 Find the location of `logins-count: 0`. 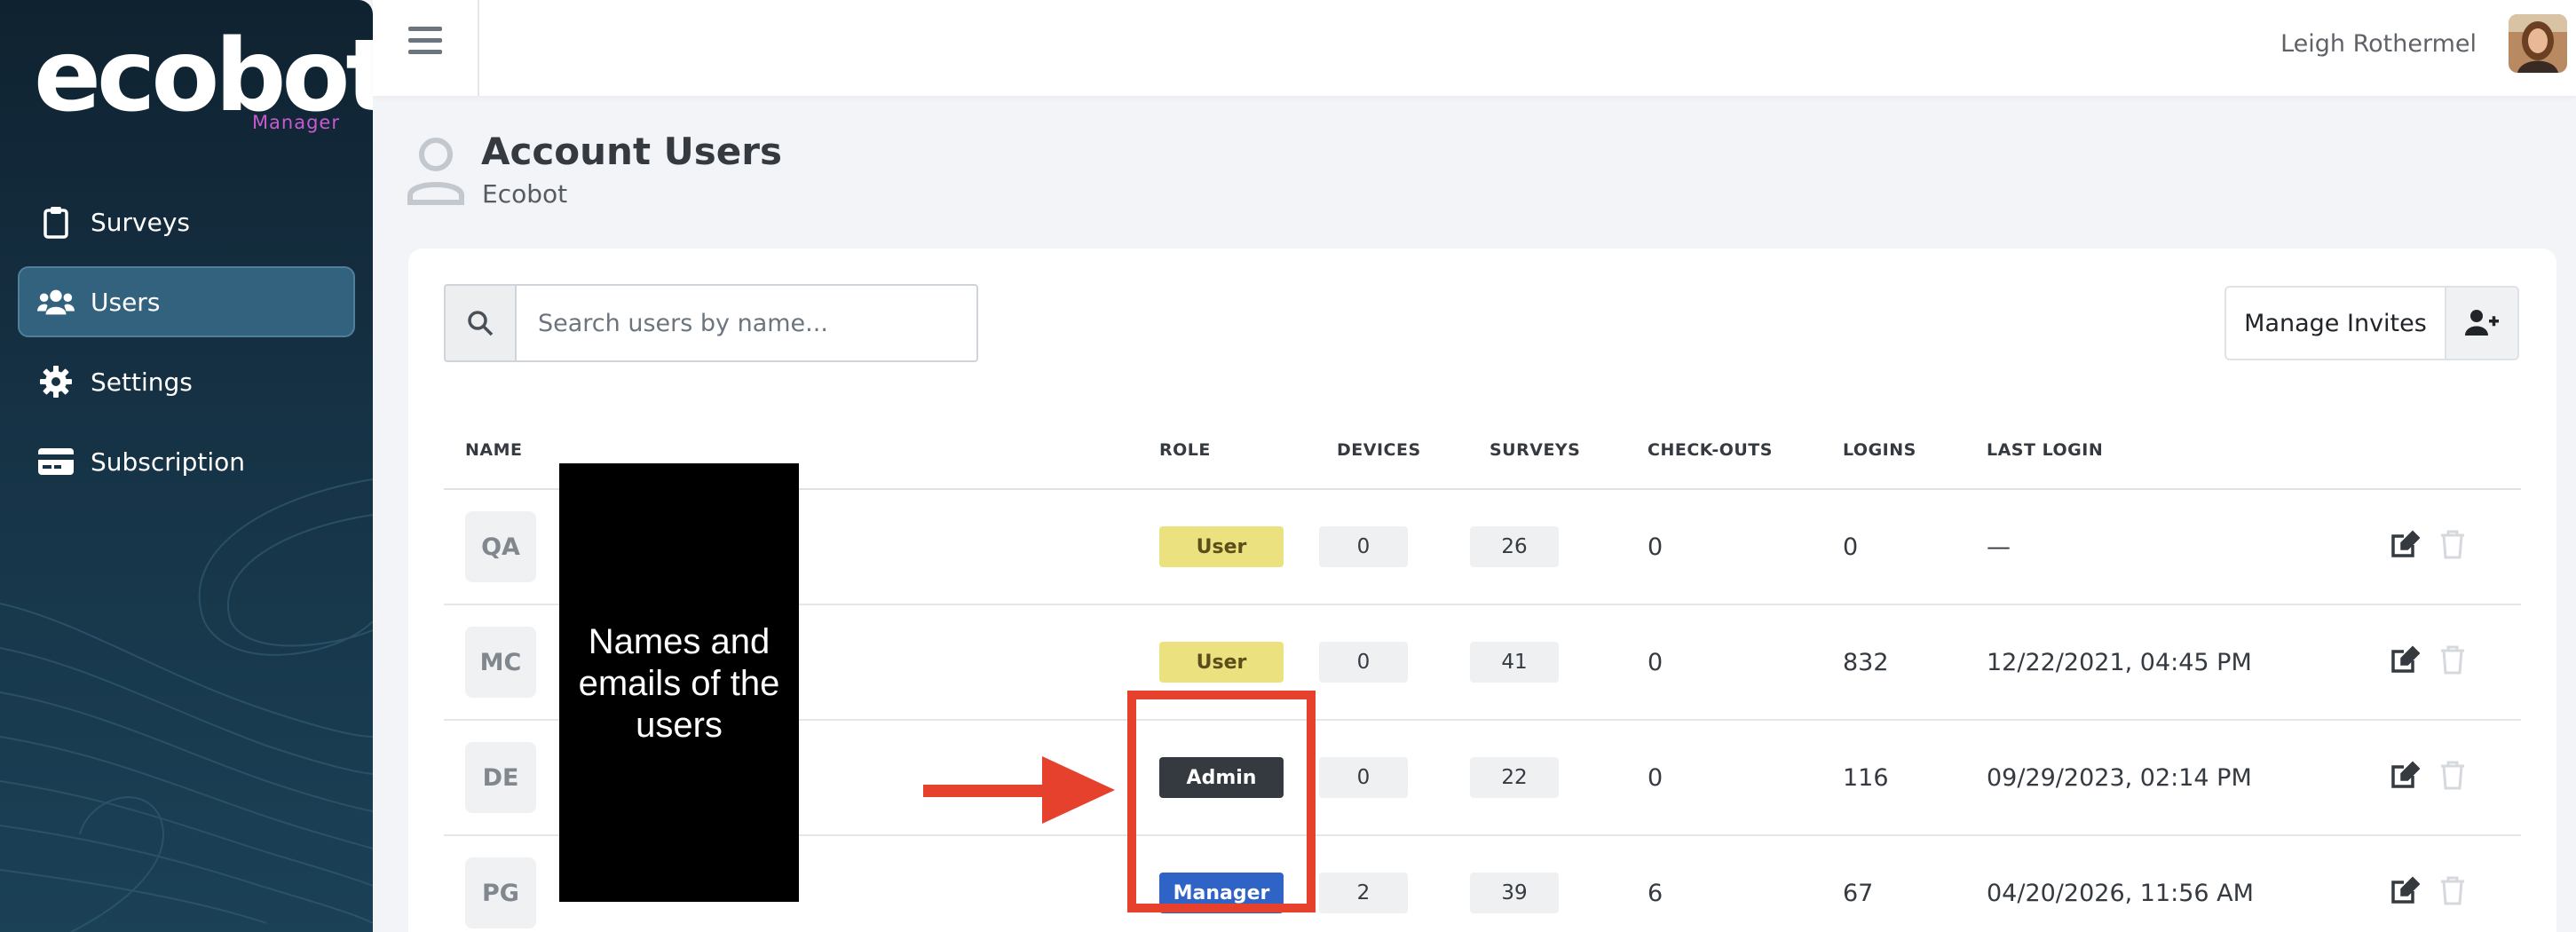

logins-count: 0 is located at coordinates (1851, 547).